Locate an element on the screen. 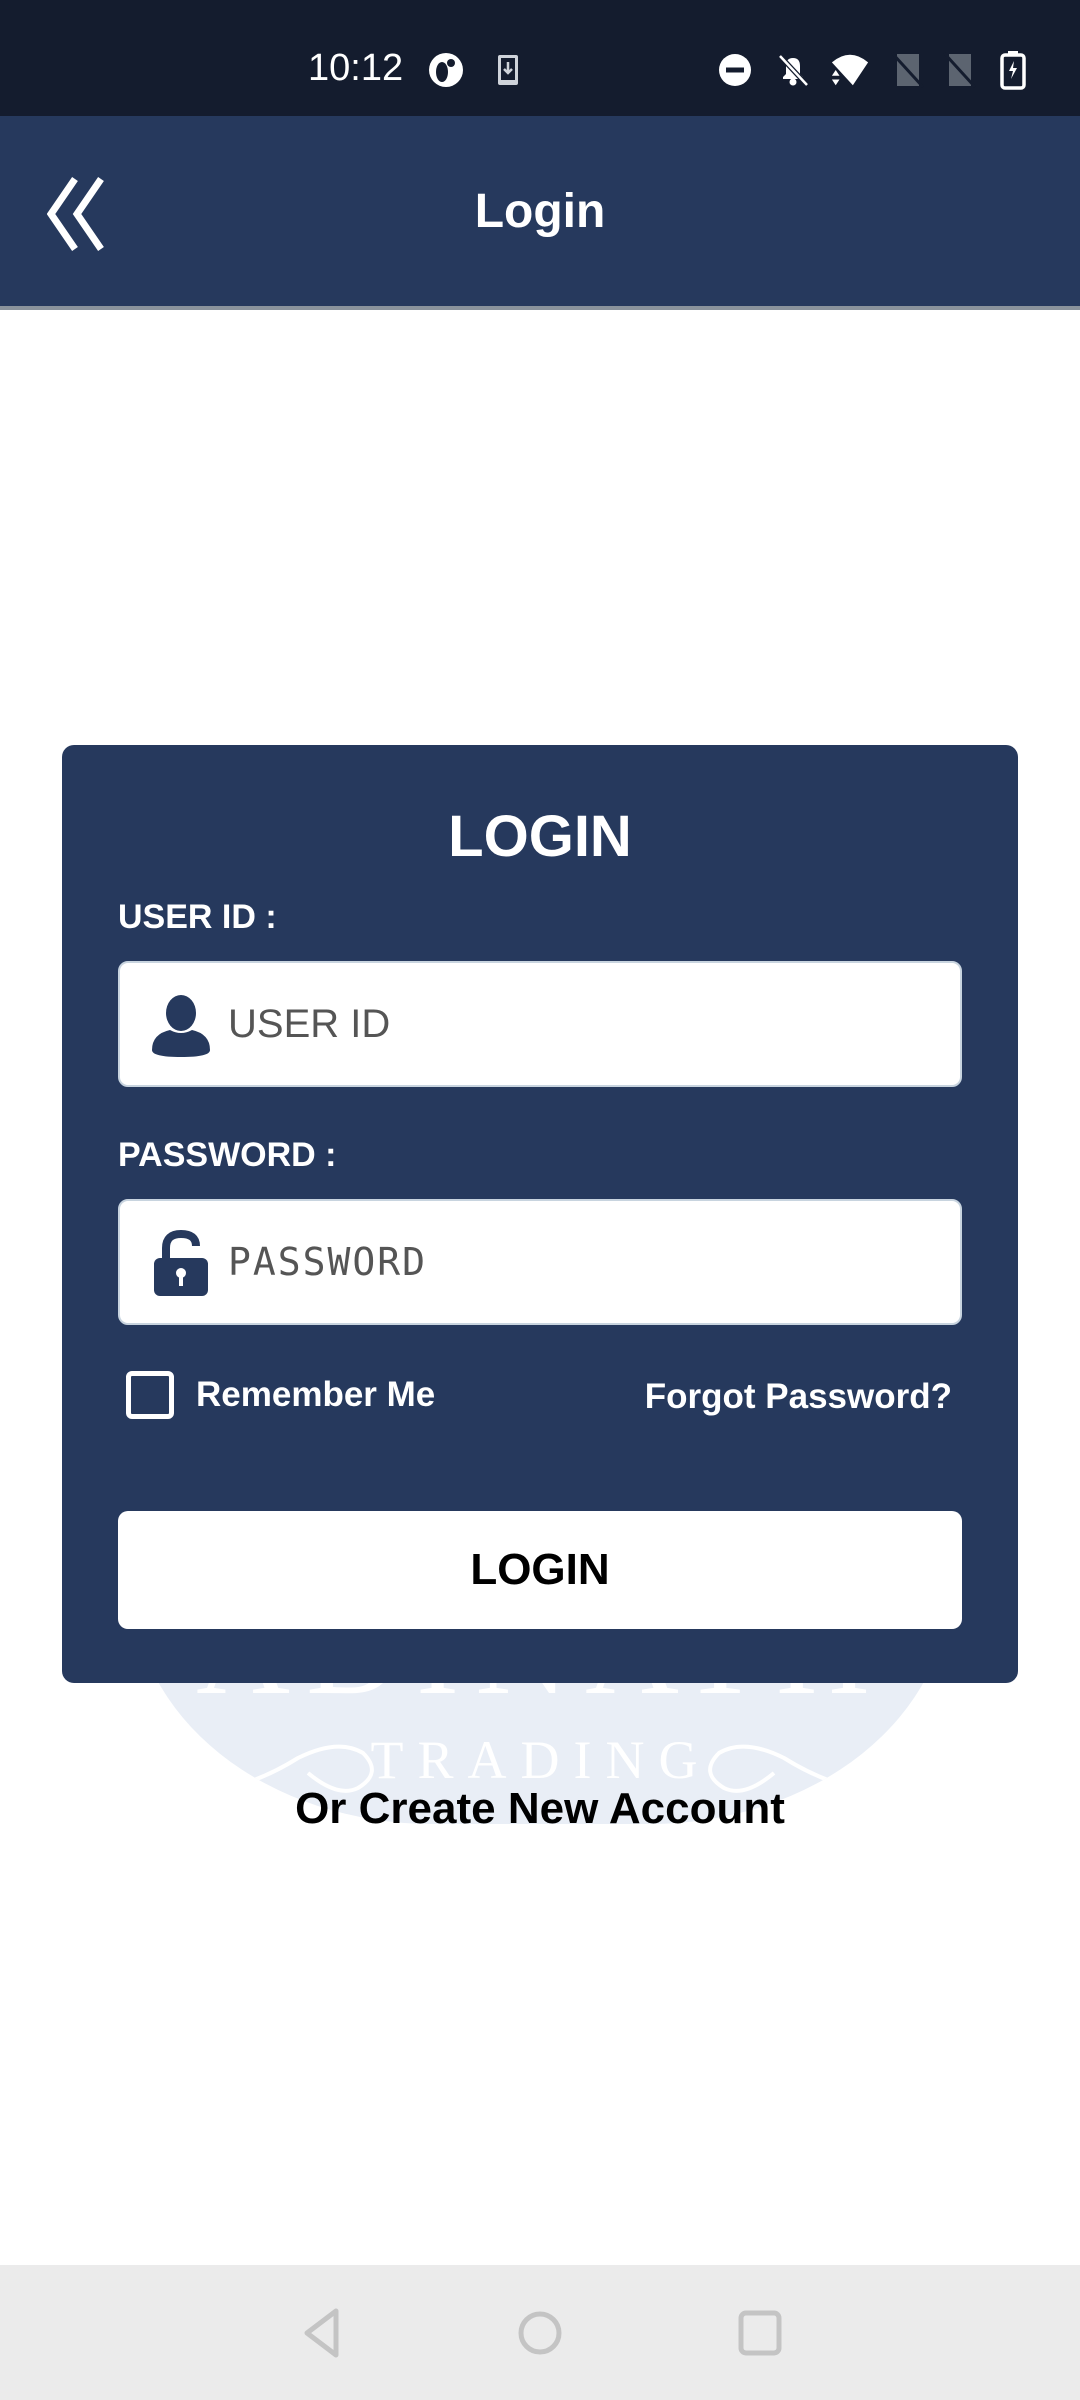 The width and height of the screenshot is (1080, 2400). password-input is located at coordinates (578, 1262).